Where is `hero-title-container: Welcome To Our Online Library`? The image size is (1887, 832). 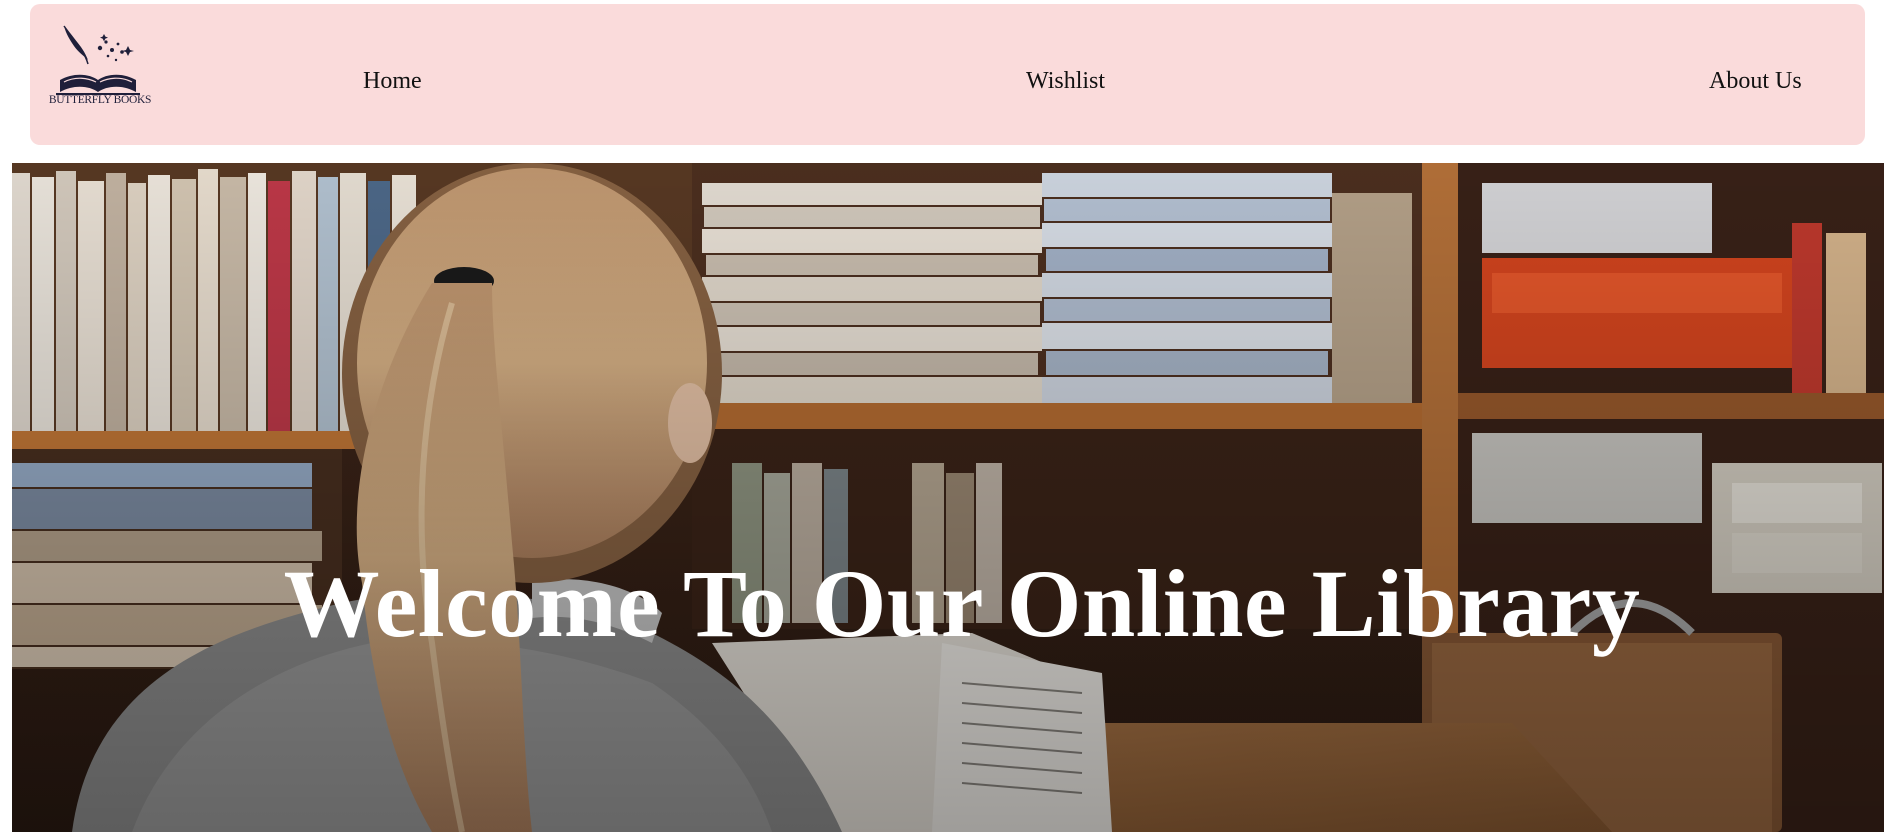 hero-title-container: Welcome To Our Online Library is located at coordinates (962, 603).